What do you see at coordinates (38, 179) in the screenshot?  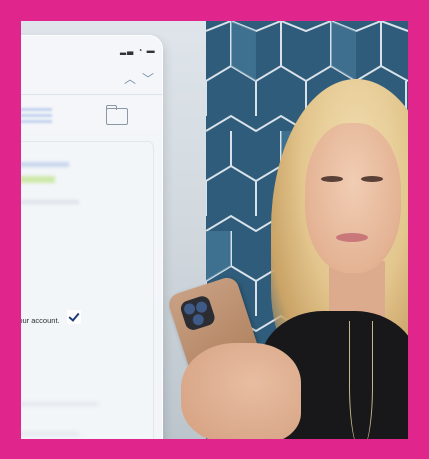 I see `blurred-highlight-line` at bounding box center [38, 179].